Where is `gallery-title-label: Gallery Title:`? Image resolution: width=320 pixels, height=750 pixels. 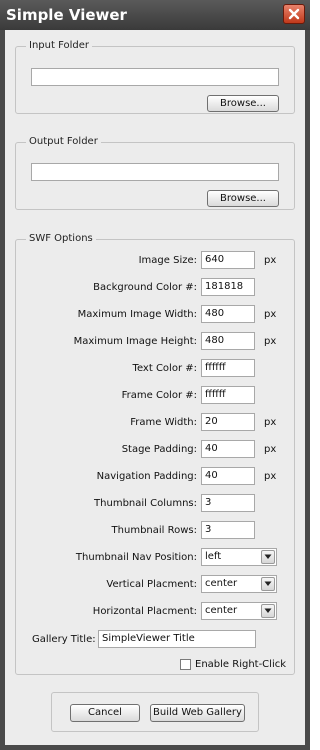
gallery-title-label: Gallery Title: is located at coordinates (64, 639).